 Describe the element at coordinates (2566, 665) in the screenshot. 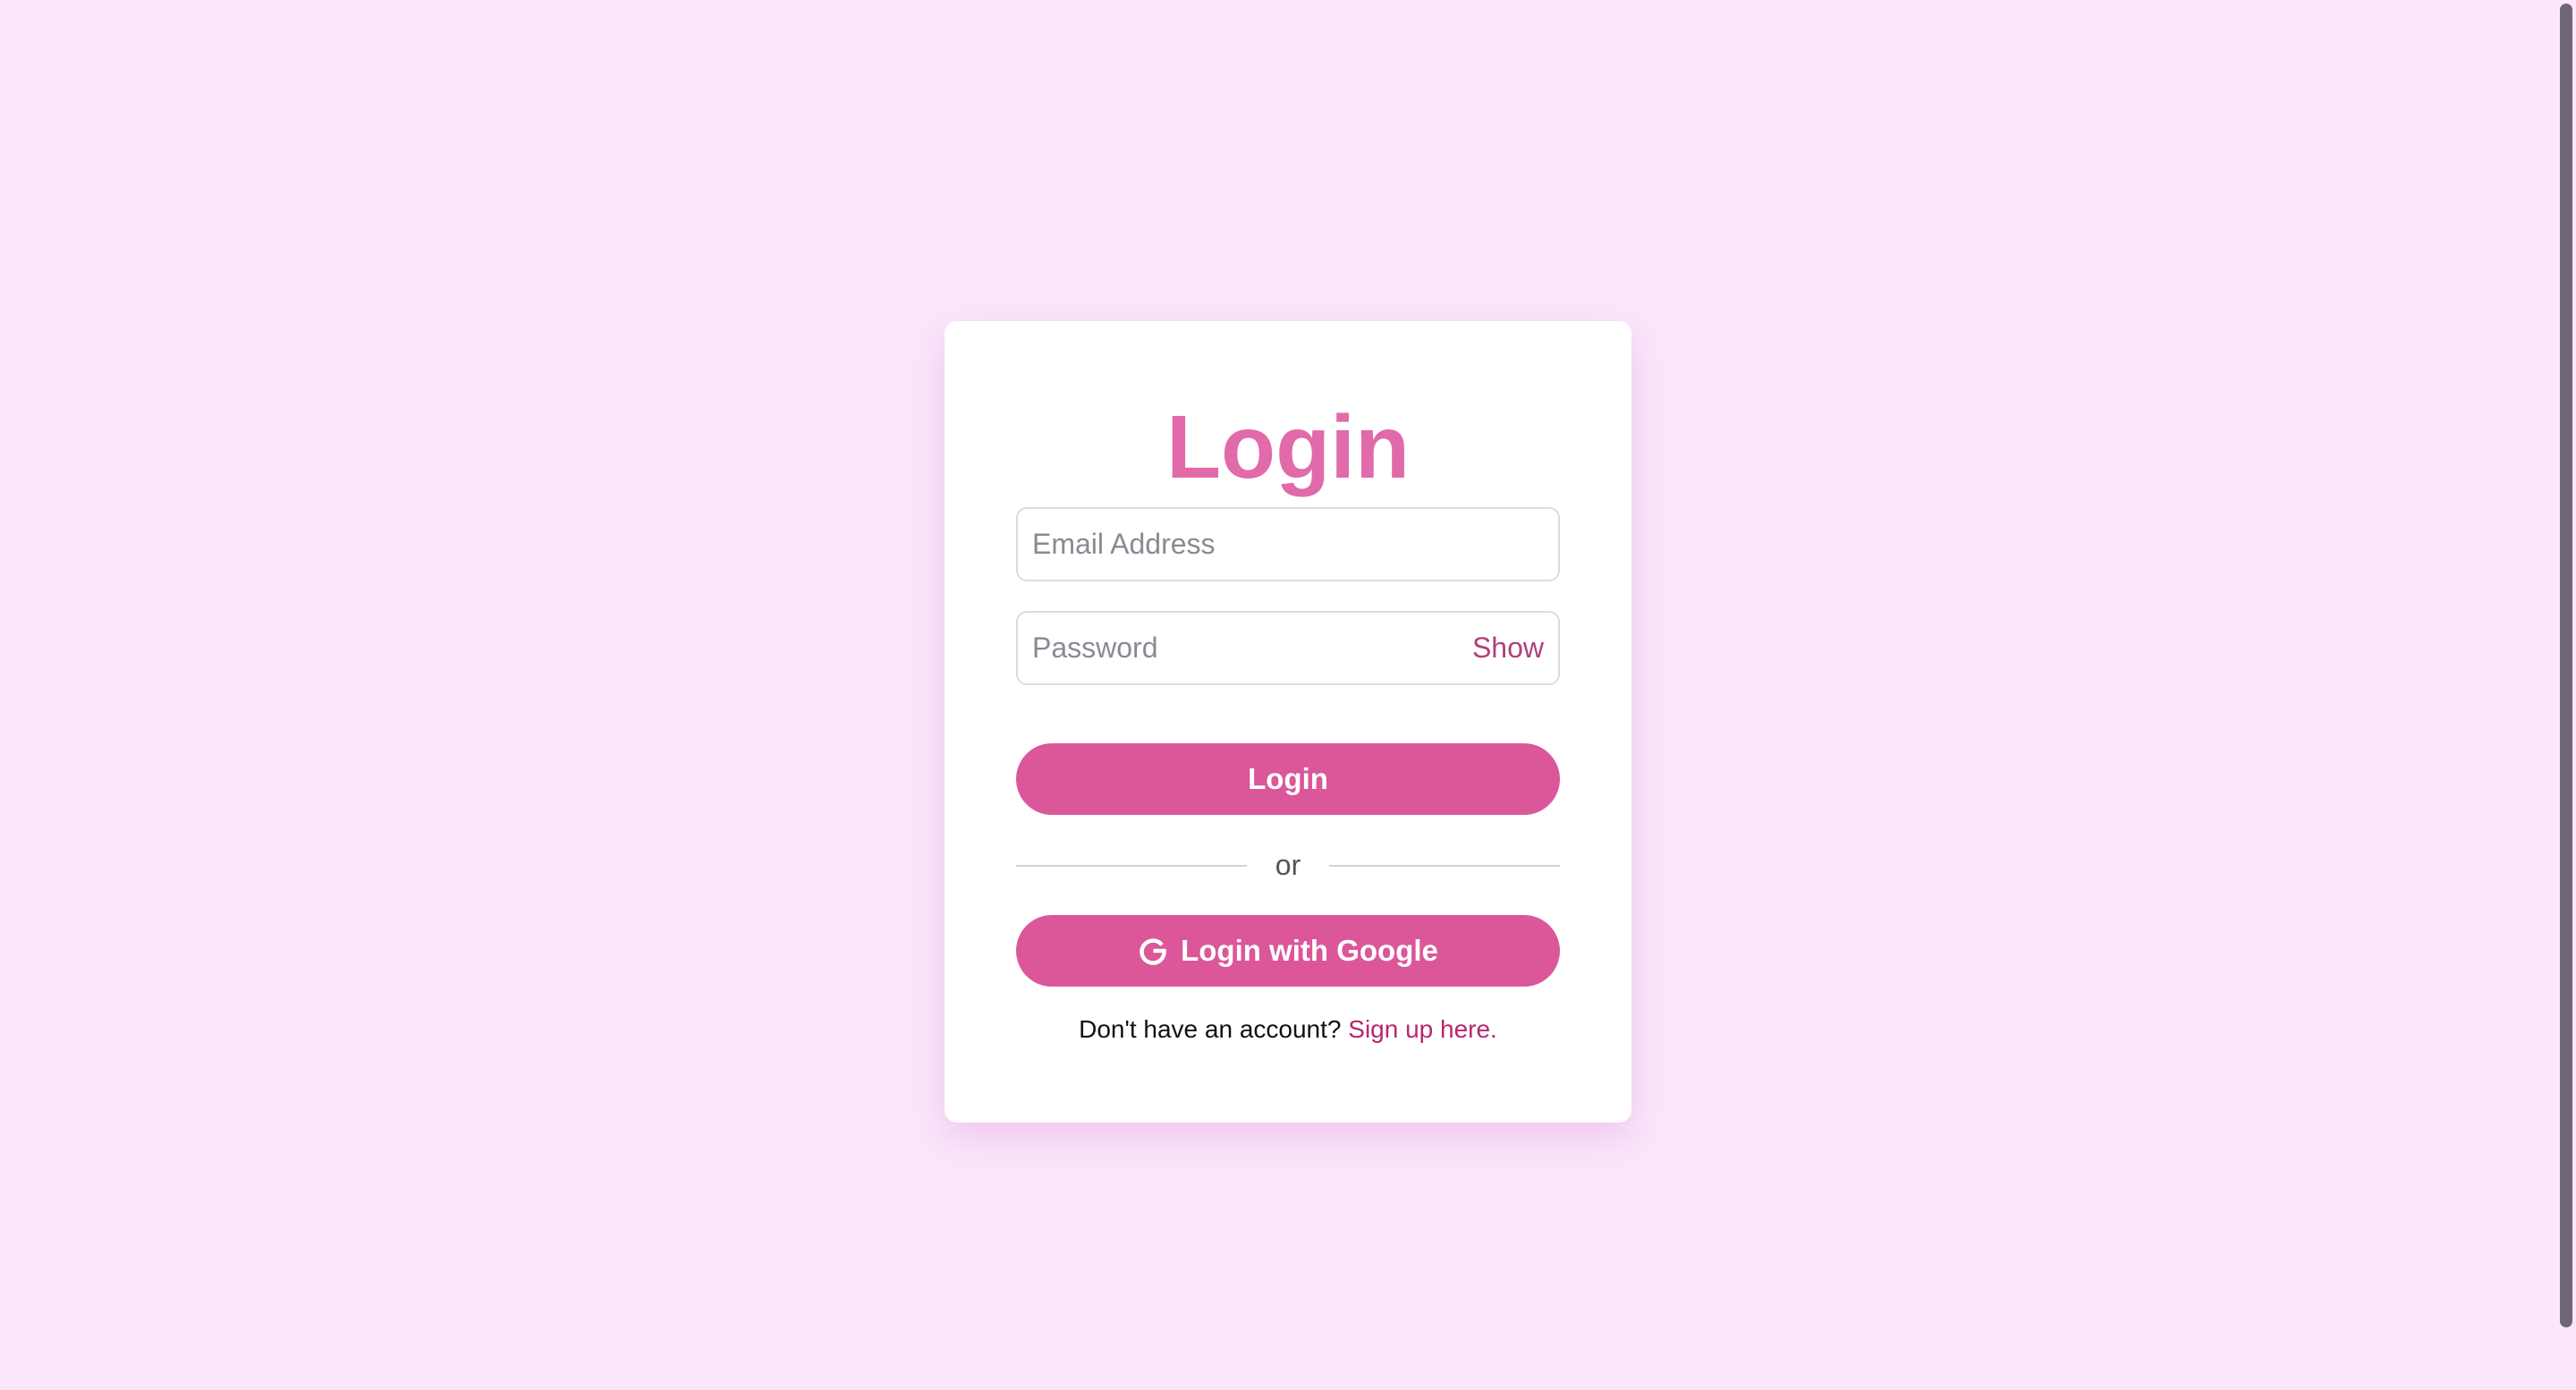

I see `scrollbar-thumb` at that location.